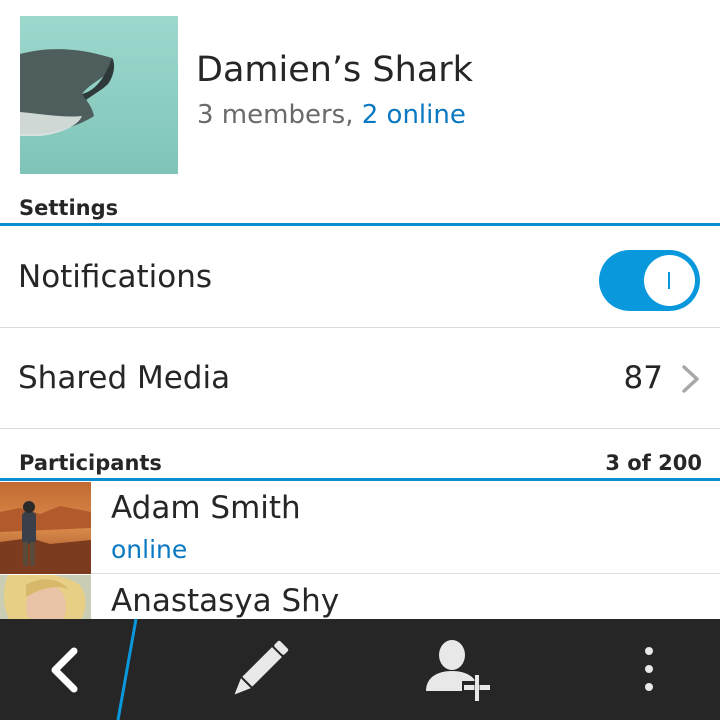  What do you see at coordinates (90, 463) in the screenshot?
I see `participants-header-title: Participants` at bounding box center [90, 463].